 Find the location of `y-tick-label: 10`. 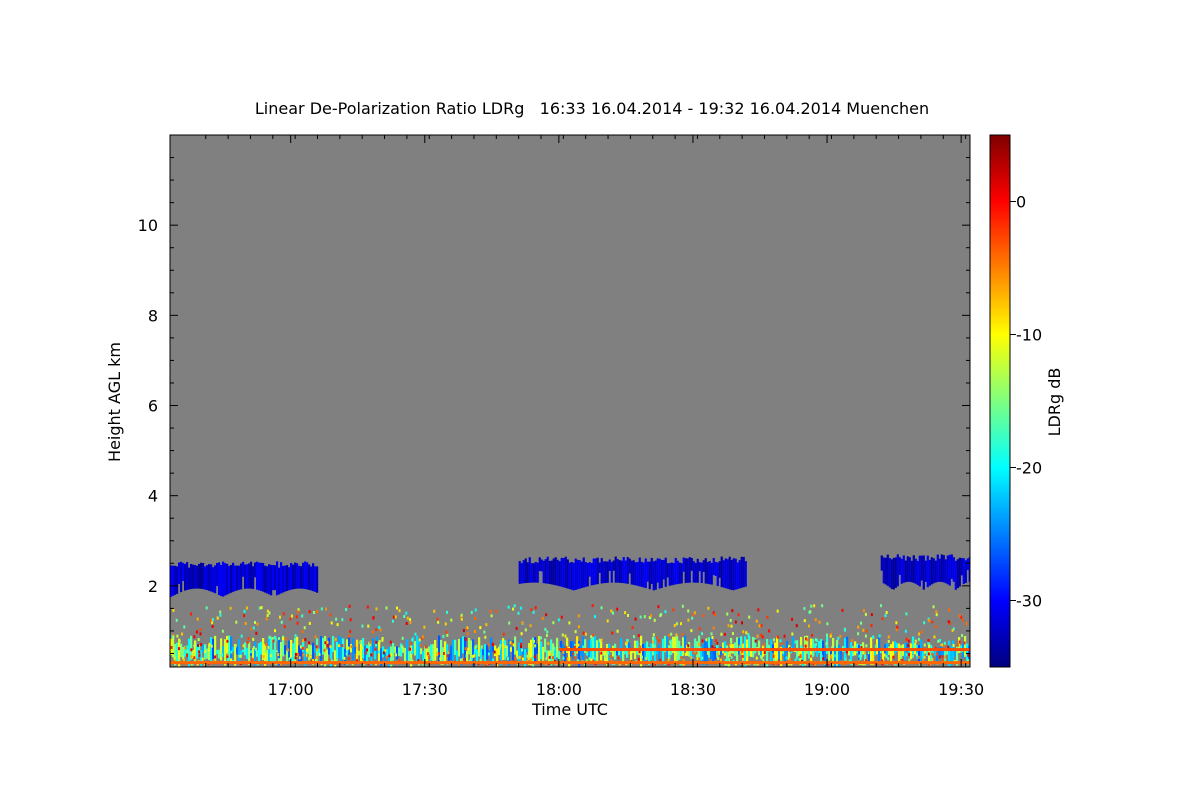

y-tick-label: 10 is located at coordinates (148, 225).